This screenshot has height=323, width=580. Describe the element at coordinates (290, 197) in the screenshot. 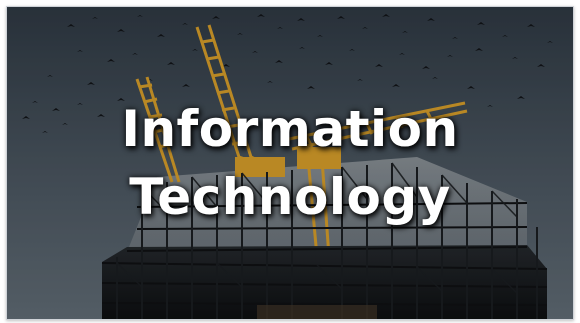

I see `banner-title-line2: Technology` at that location.